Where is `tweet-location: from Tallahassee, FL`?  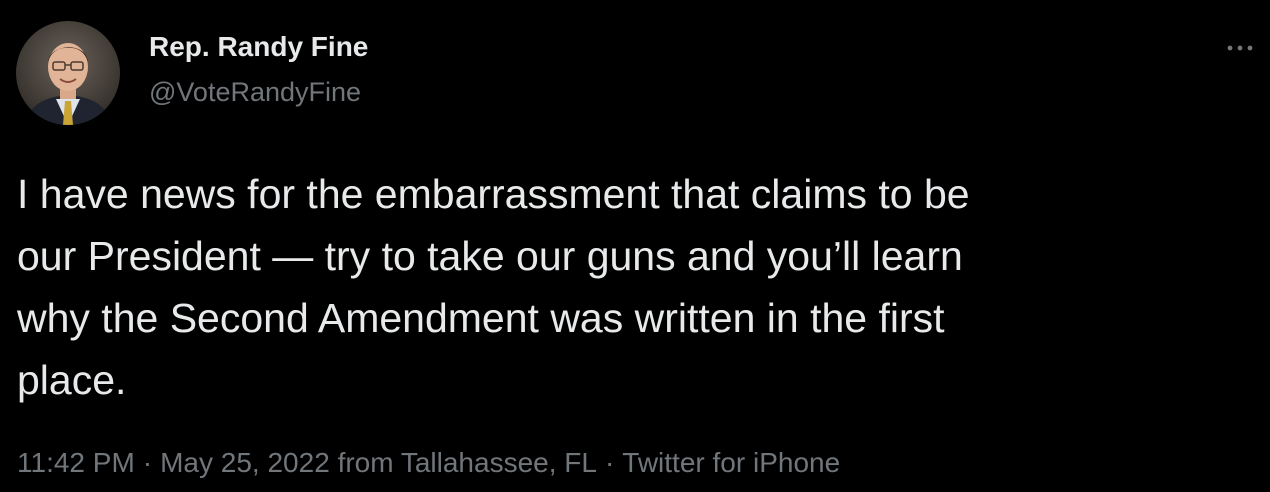 tweet-location: from Tallahassee, FL is located at coordinates (467, 462).